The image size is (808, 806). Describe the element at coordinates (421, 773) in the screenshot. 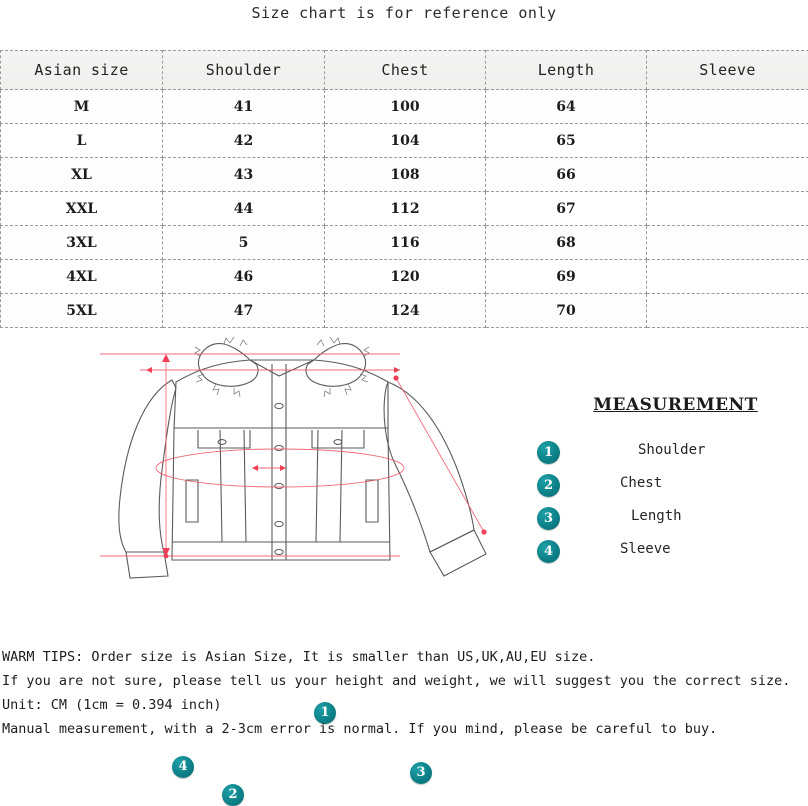

I see `diagram-marker-3-length: 3` at that location.